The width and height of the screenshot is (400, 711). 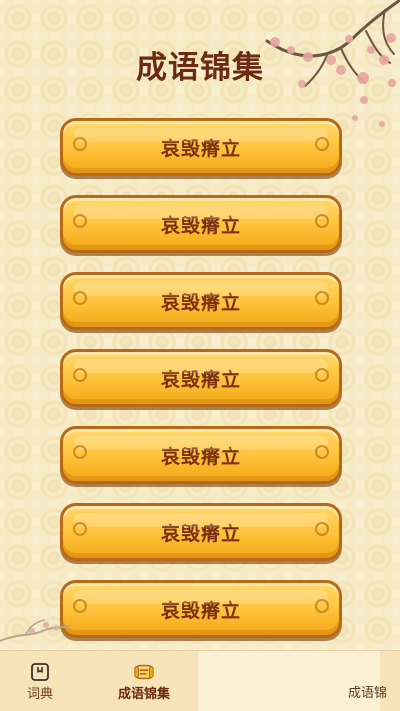 What do you see at coordinates (200, 68) in the screenshot?
I see `page-title: 成语锦集` at bounding box center [200, 68].